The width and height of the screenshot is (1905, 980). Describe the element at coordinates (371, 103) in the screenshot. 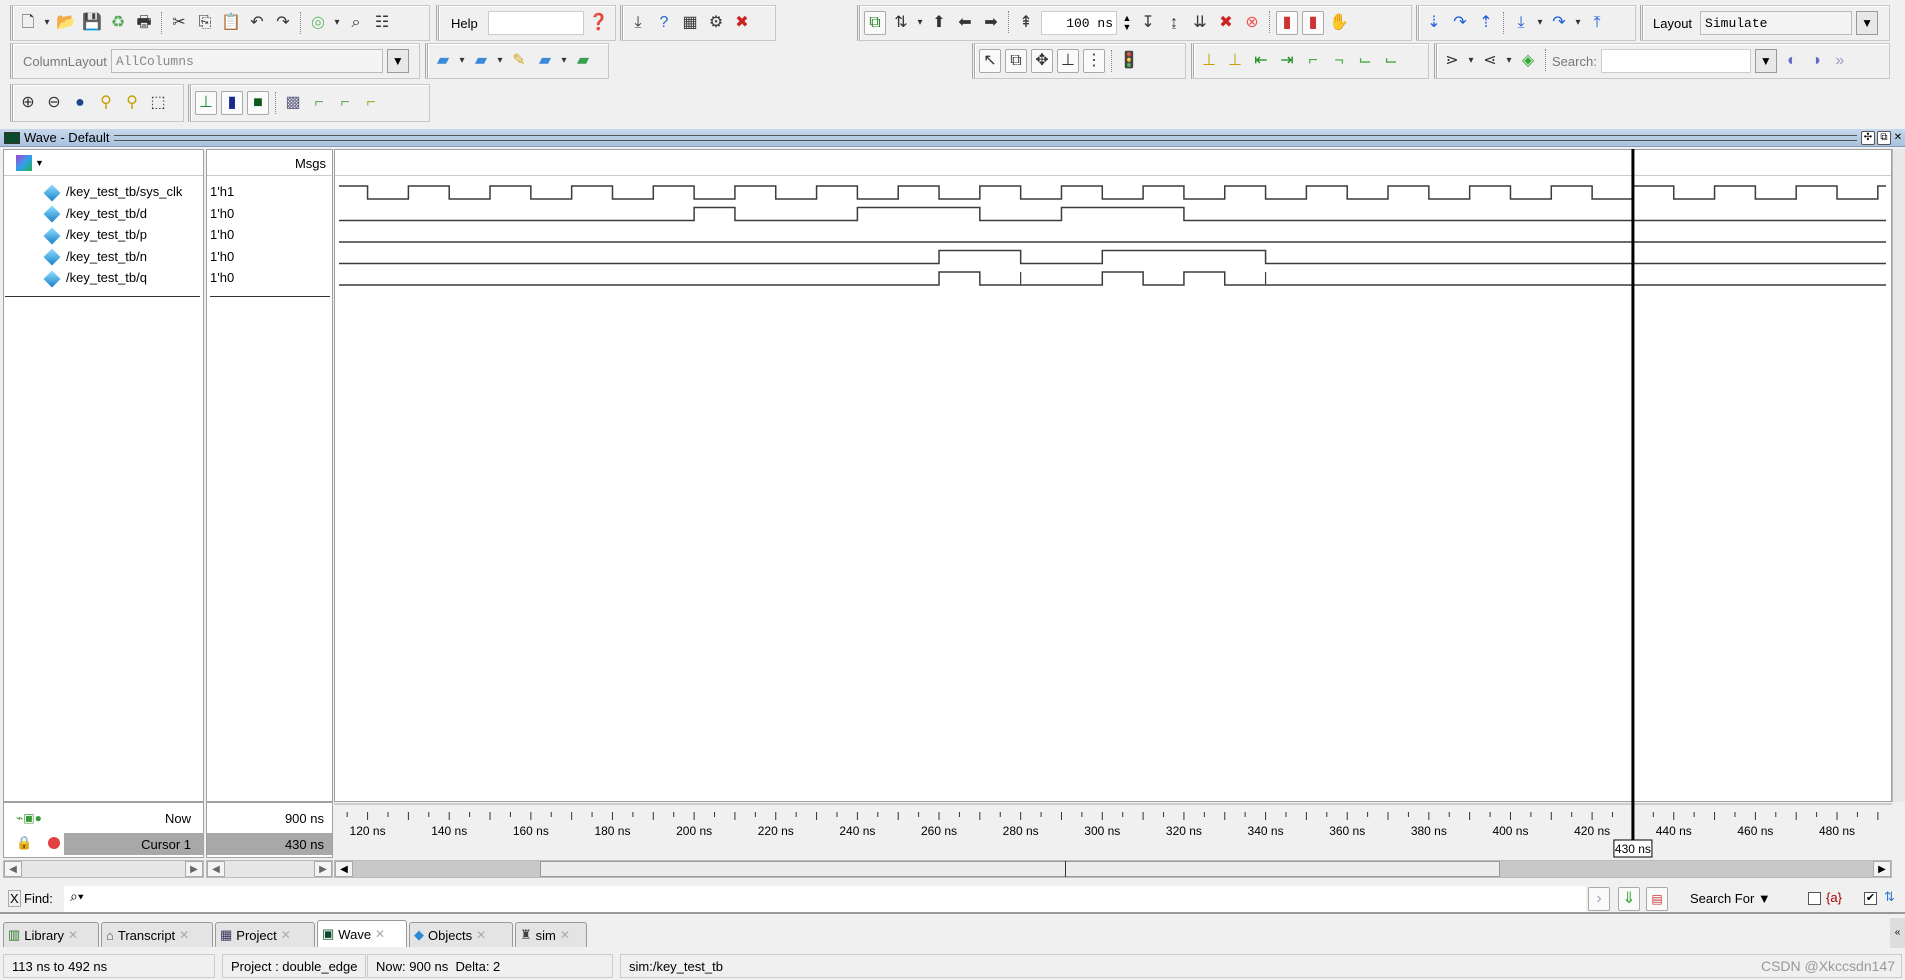

I see `wave-step-icon: ⌐` at that location.